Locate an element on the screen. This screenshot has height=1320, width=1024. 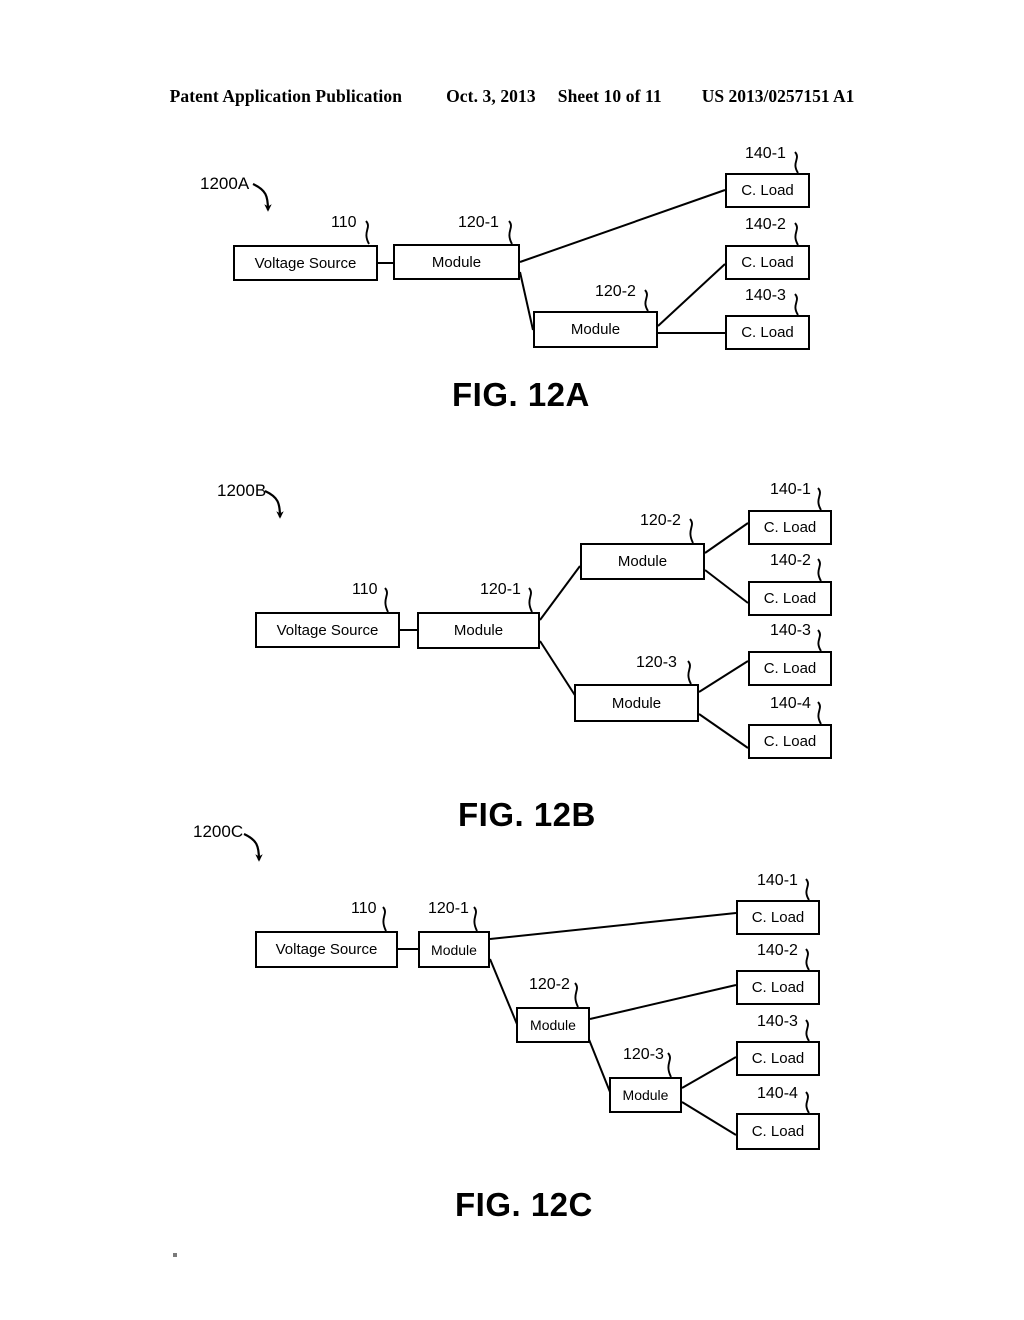
header-publication-title: Patent Application Publication is located at coordinates (286, 96).